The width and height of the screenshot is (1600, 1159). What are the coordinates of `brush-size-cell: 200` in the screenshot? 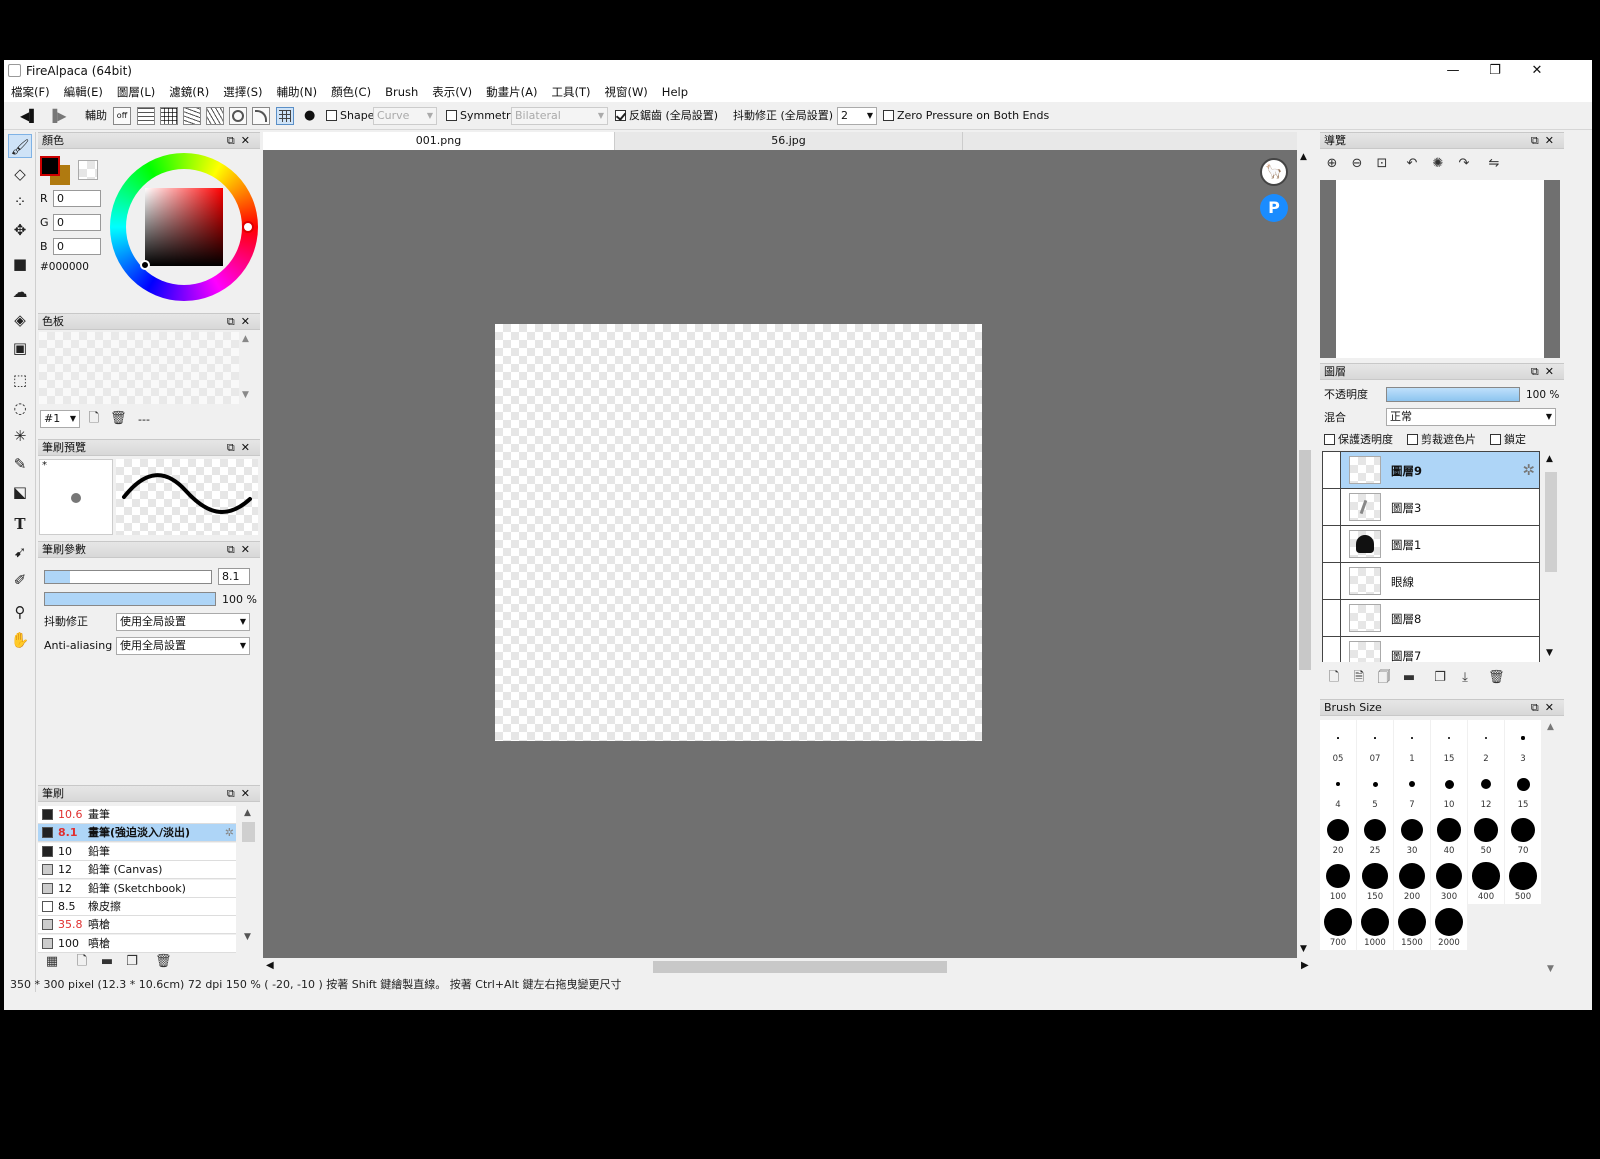 It's located at (1412, 881).